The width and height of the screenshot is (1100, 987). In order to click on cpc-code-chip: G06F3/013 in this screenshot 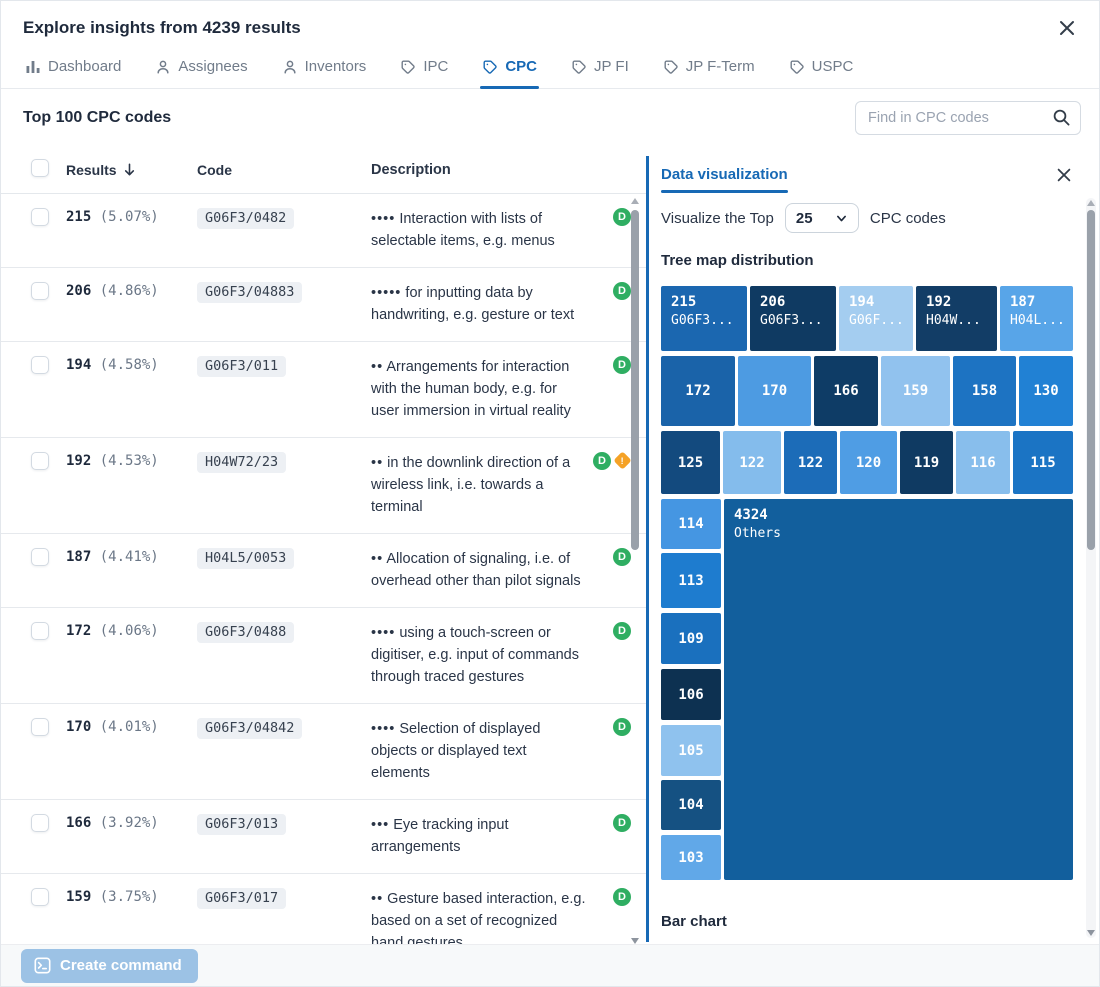, I will do `click(242, 824)`.